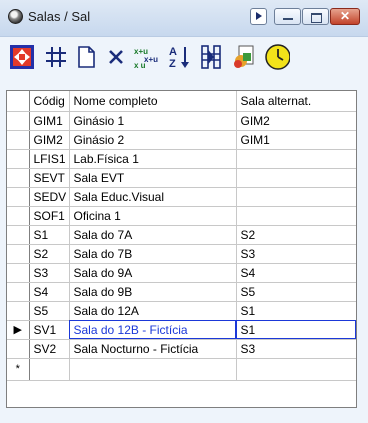  Describe the element at coordinates (287, 16) in the screenshot. I see `minimize-button` at that location.